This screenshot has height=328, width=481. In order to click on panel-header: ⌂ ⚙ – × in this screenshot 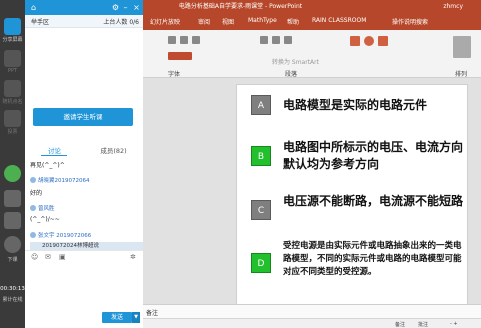, I will do `click(84, 7)`.